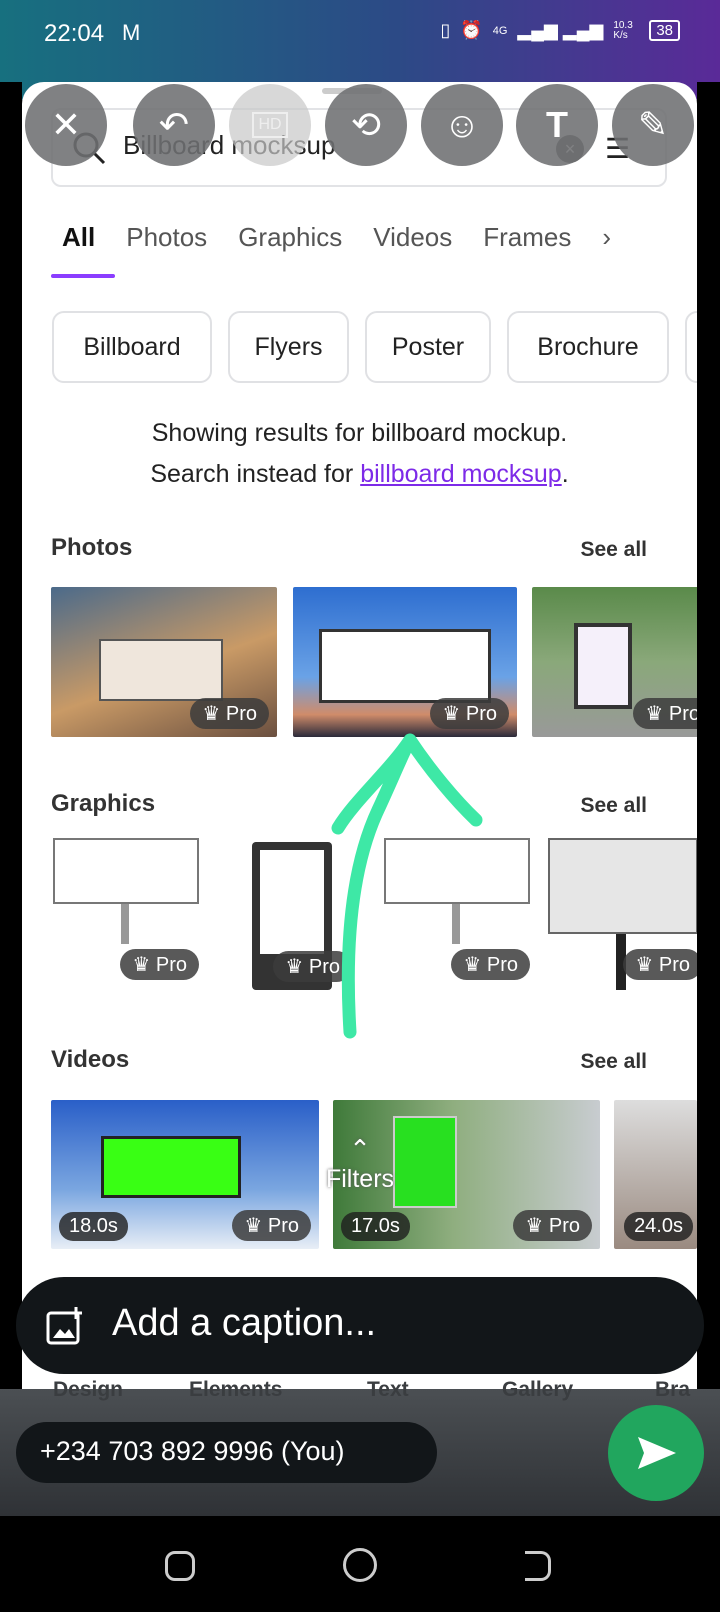 The height and width of the screenshot is (1612, 720). What do you see at coordinates (88, 1389) in the screenshot?
I see `bottom-tab-design: Design` at bounding box center [88, 1389].